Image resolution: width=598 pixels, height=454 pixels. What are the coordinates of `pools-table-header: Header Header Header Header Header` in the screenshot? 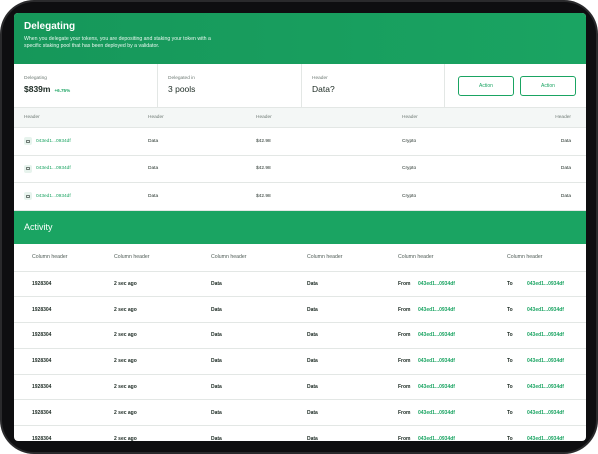 It's located at (300, 118).